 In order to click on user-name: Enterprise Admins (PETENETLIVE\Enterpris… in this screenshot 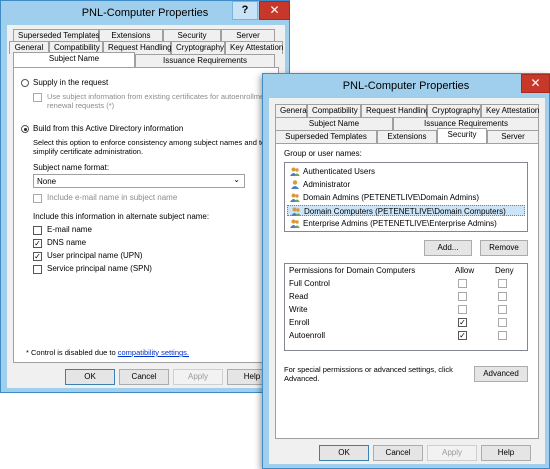, I will do `click(400, 223)`.